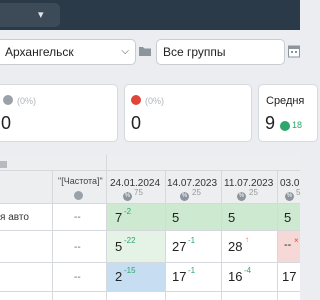  Describe the element at coordinates (130, 270) in the screenshot. I see `rank-delta: -15` at that location.